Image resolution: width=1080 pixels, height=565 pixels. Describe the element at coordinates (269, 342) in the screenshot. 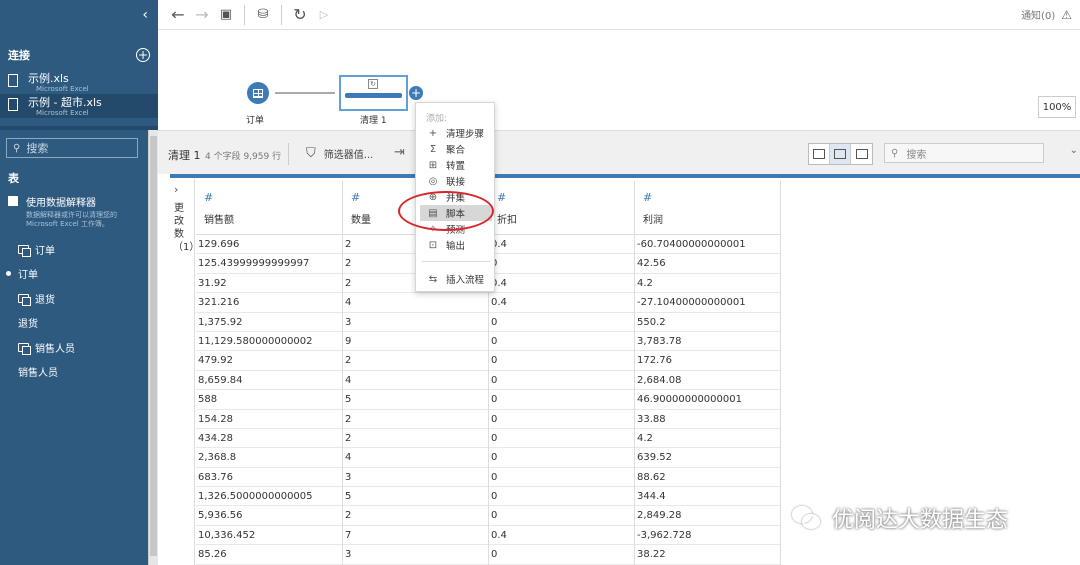

I see `table-cell: 11,129.580000000002` at that location.